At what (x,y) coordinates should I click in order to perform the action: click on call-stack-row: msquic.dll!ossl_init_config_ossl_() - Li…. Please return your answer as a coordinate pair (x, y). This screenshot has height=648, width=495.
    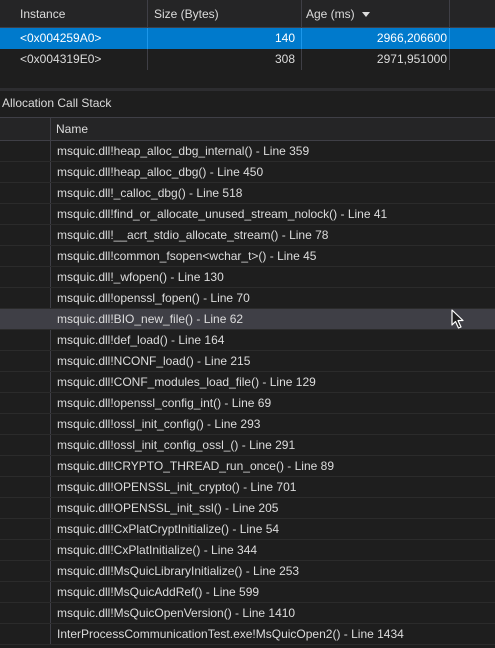
    Looking at the image, I should click on (247, 445).